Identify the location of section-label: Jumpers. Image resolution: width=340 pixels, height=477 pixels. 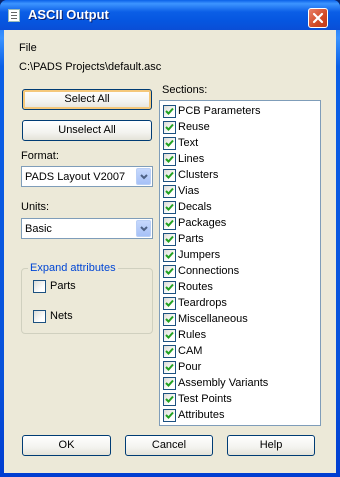
(199, 255).